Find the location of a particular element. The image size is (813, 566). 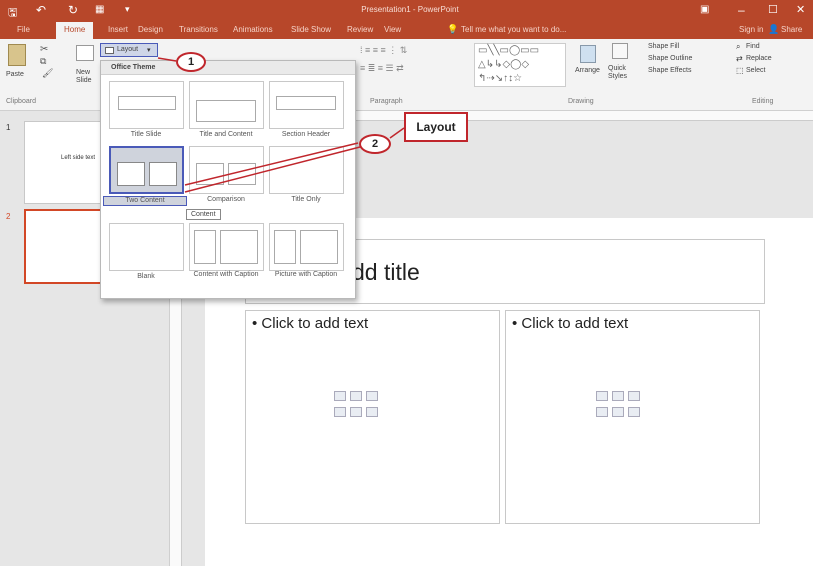

title-placeholder-text: dd title is located at coordinates (386, 272).